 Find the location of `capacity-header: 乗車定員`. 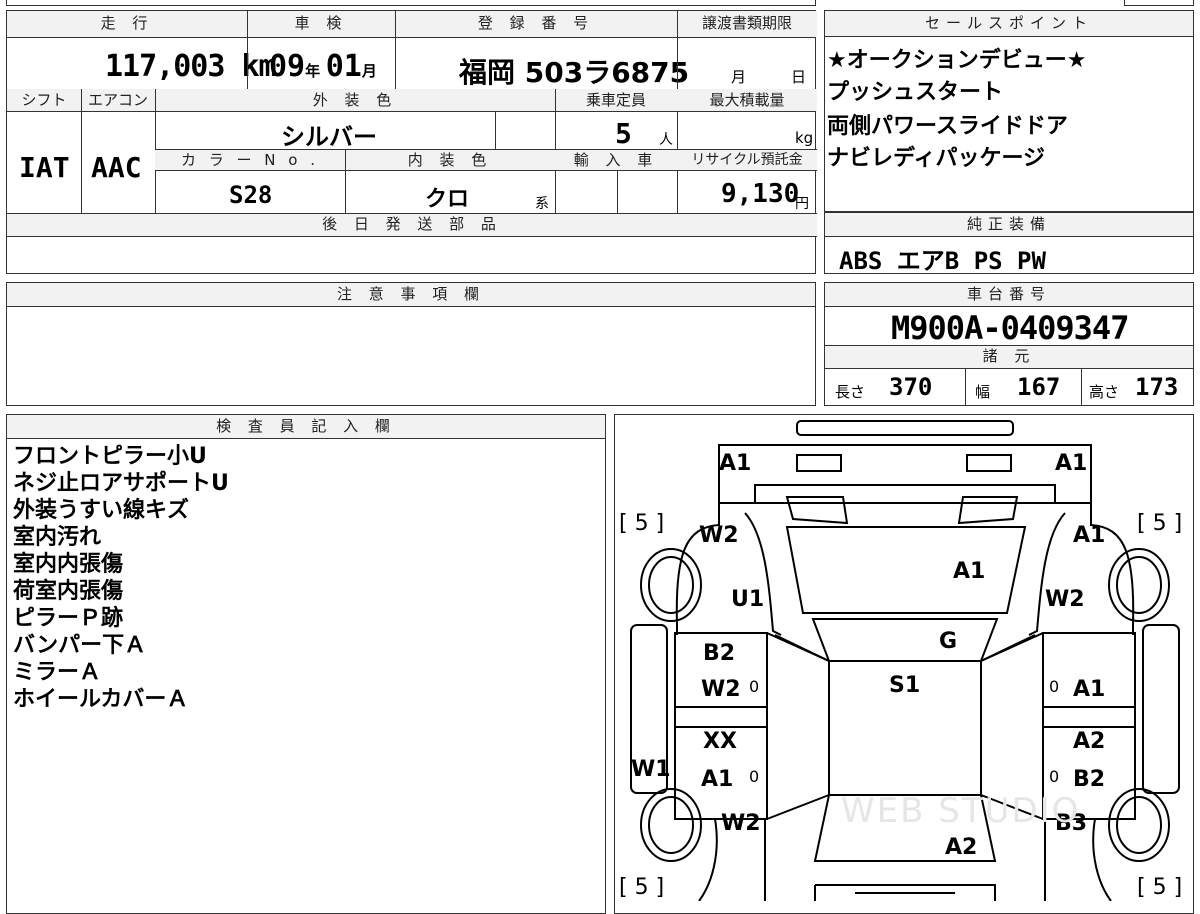

capacity-header: 乗車定員 is located at coordinates (615, 100).